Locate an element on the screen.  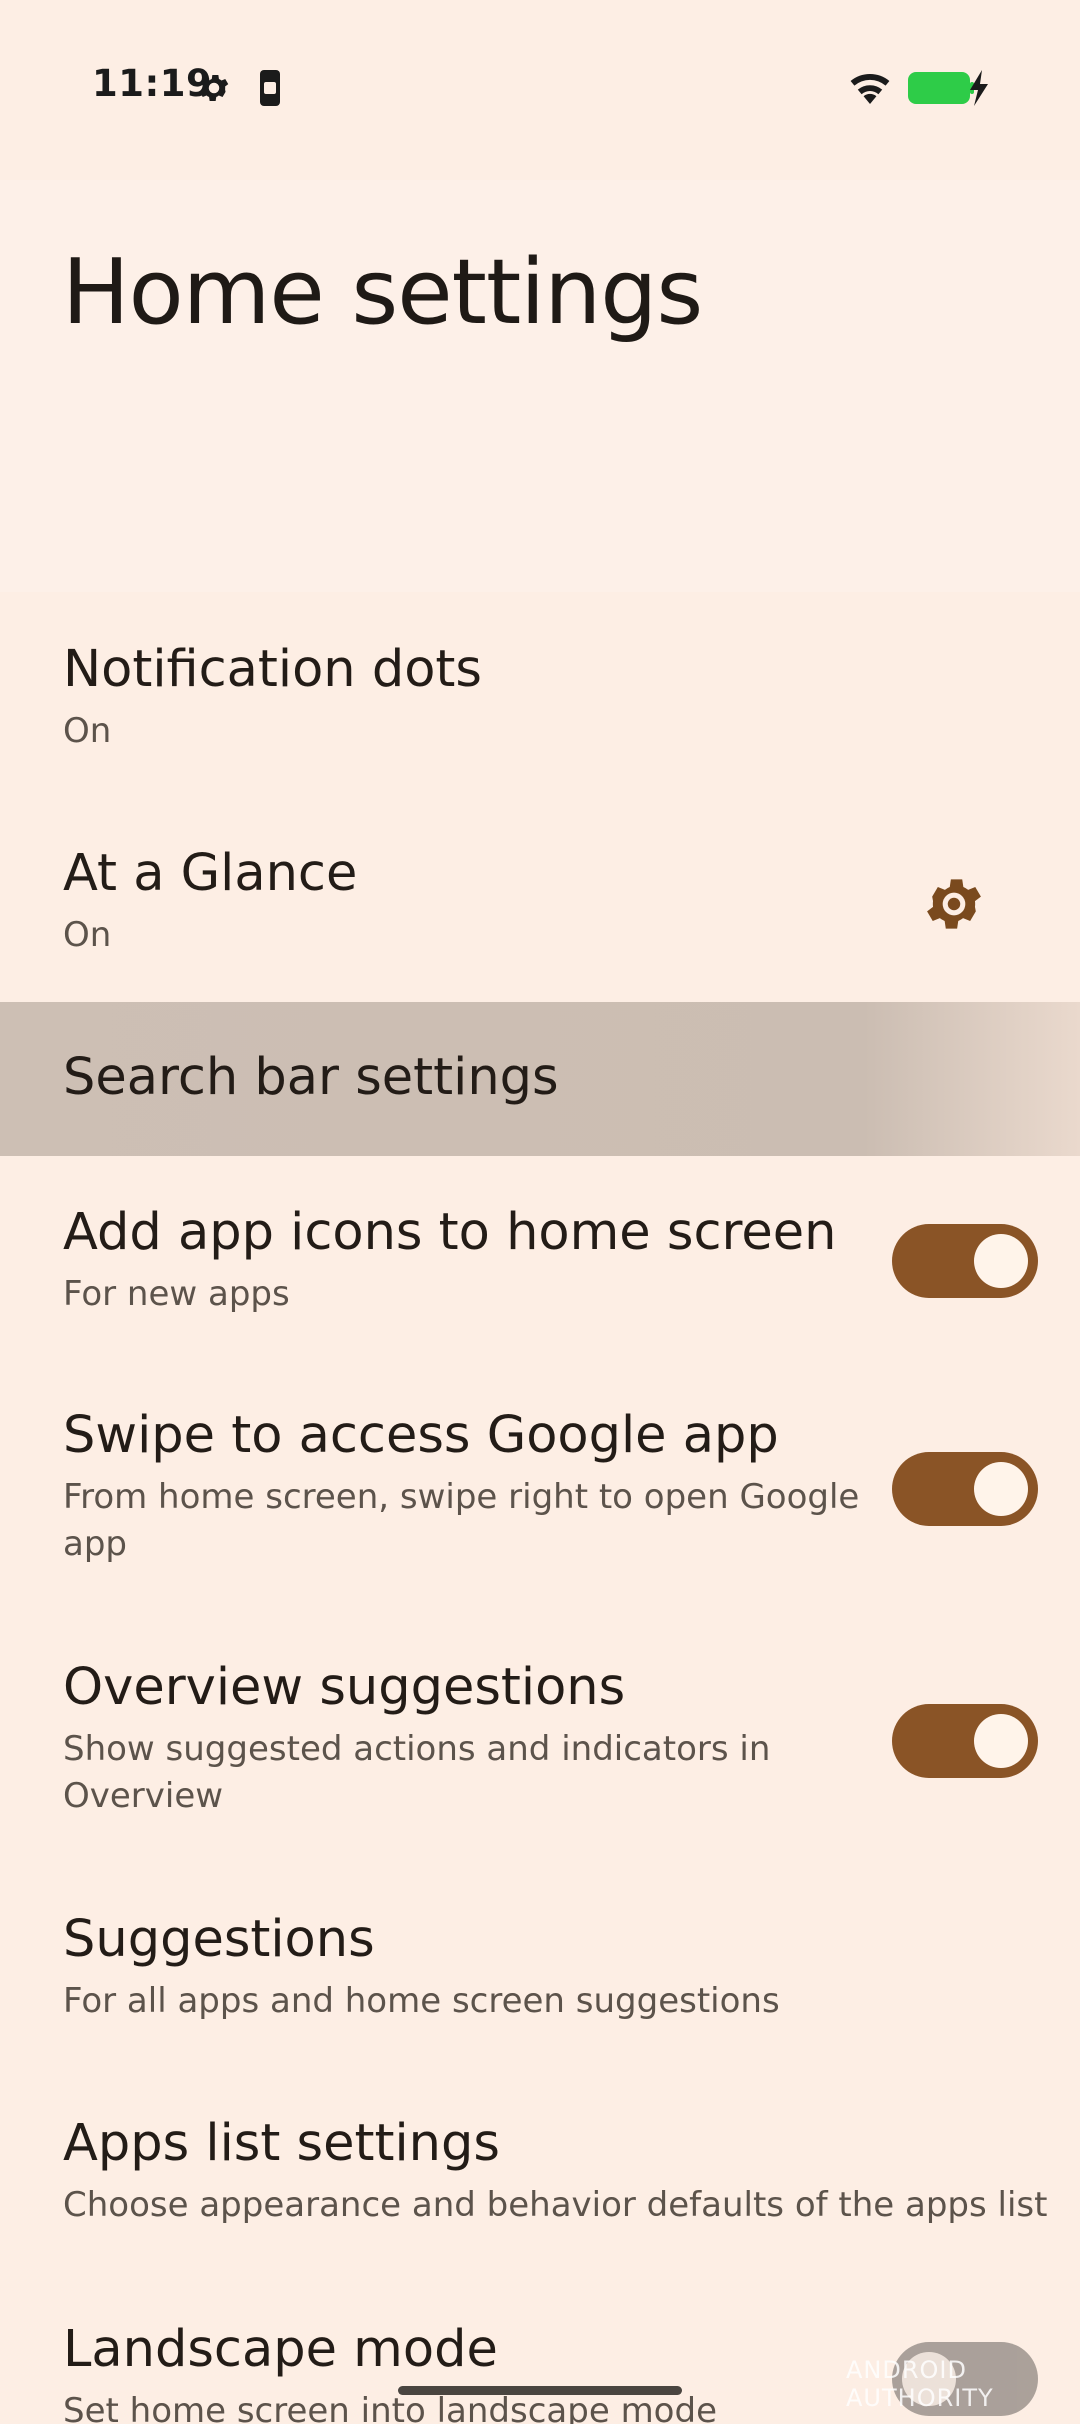
setting-title: Search bar settings is located at coordinates (311, 1077).